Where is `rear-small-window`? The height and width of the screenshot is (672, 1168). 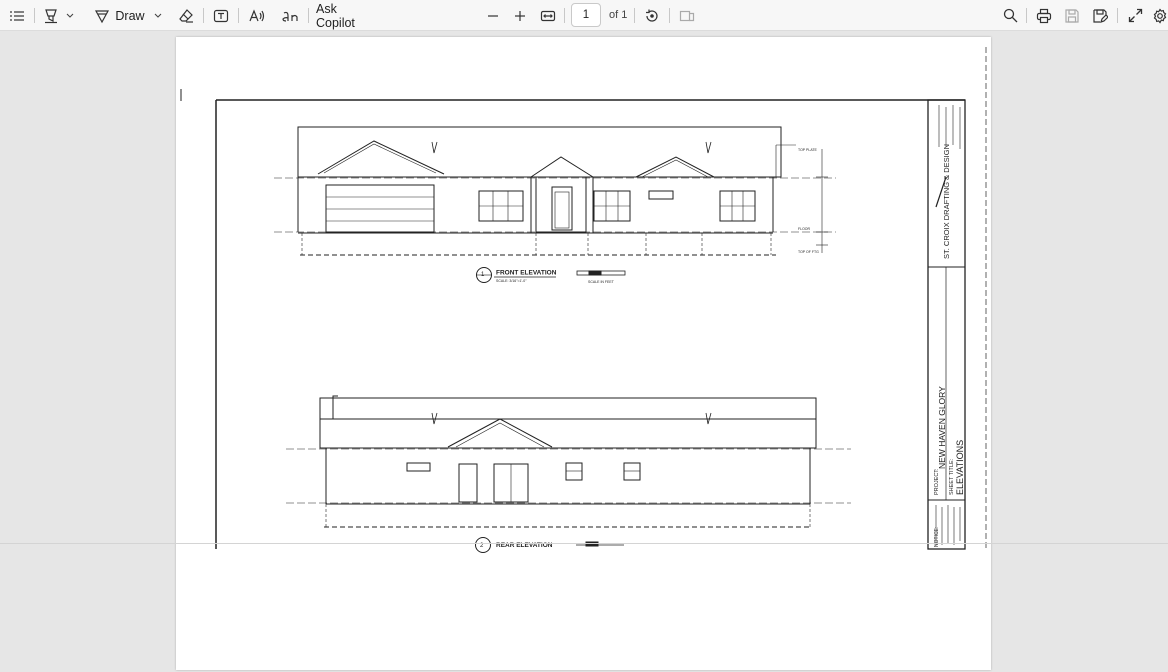
rear-small-window is located at coordinates (418, 467).